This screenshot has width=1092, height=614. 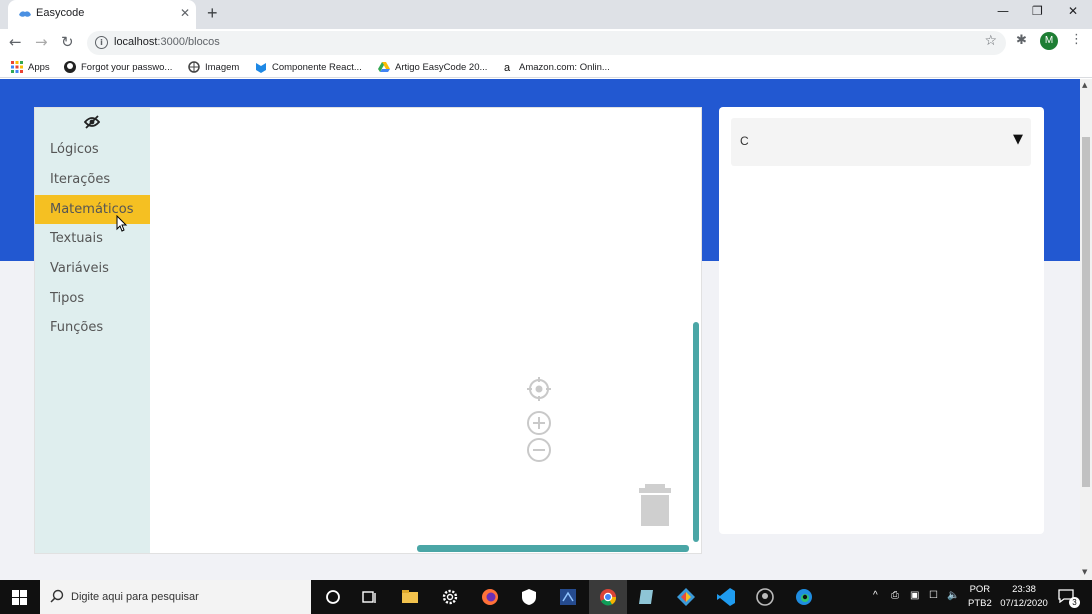 What do you see at coordinates (539, 423) in the screenshot?
I see `zoom-in-icon` at bounding box center [539, 423].